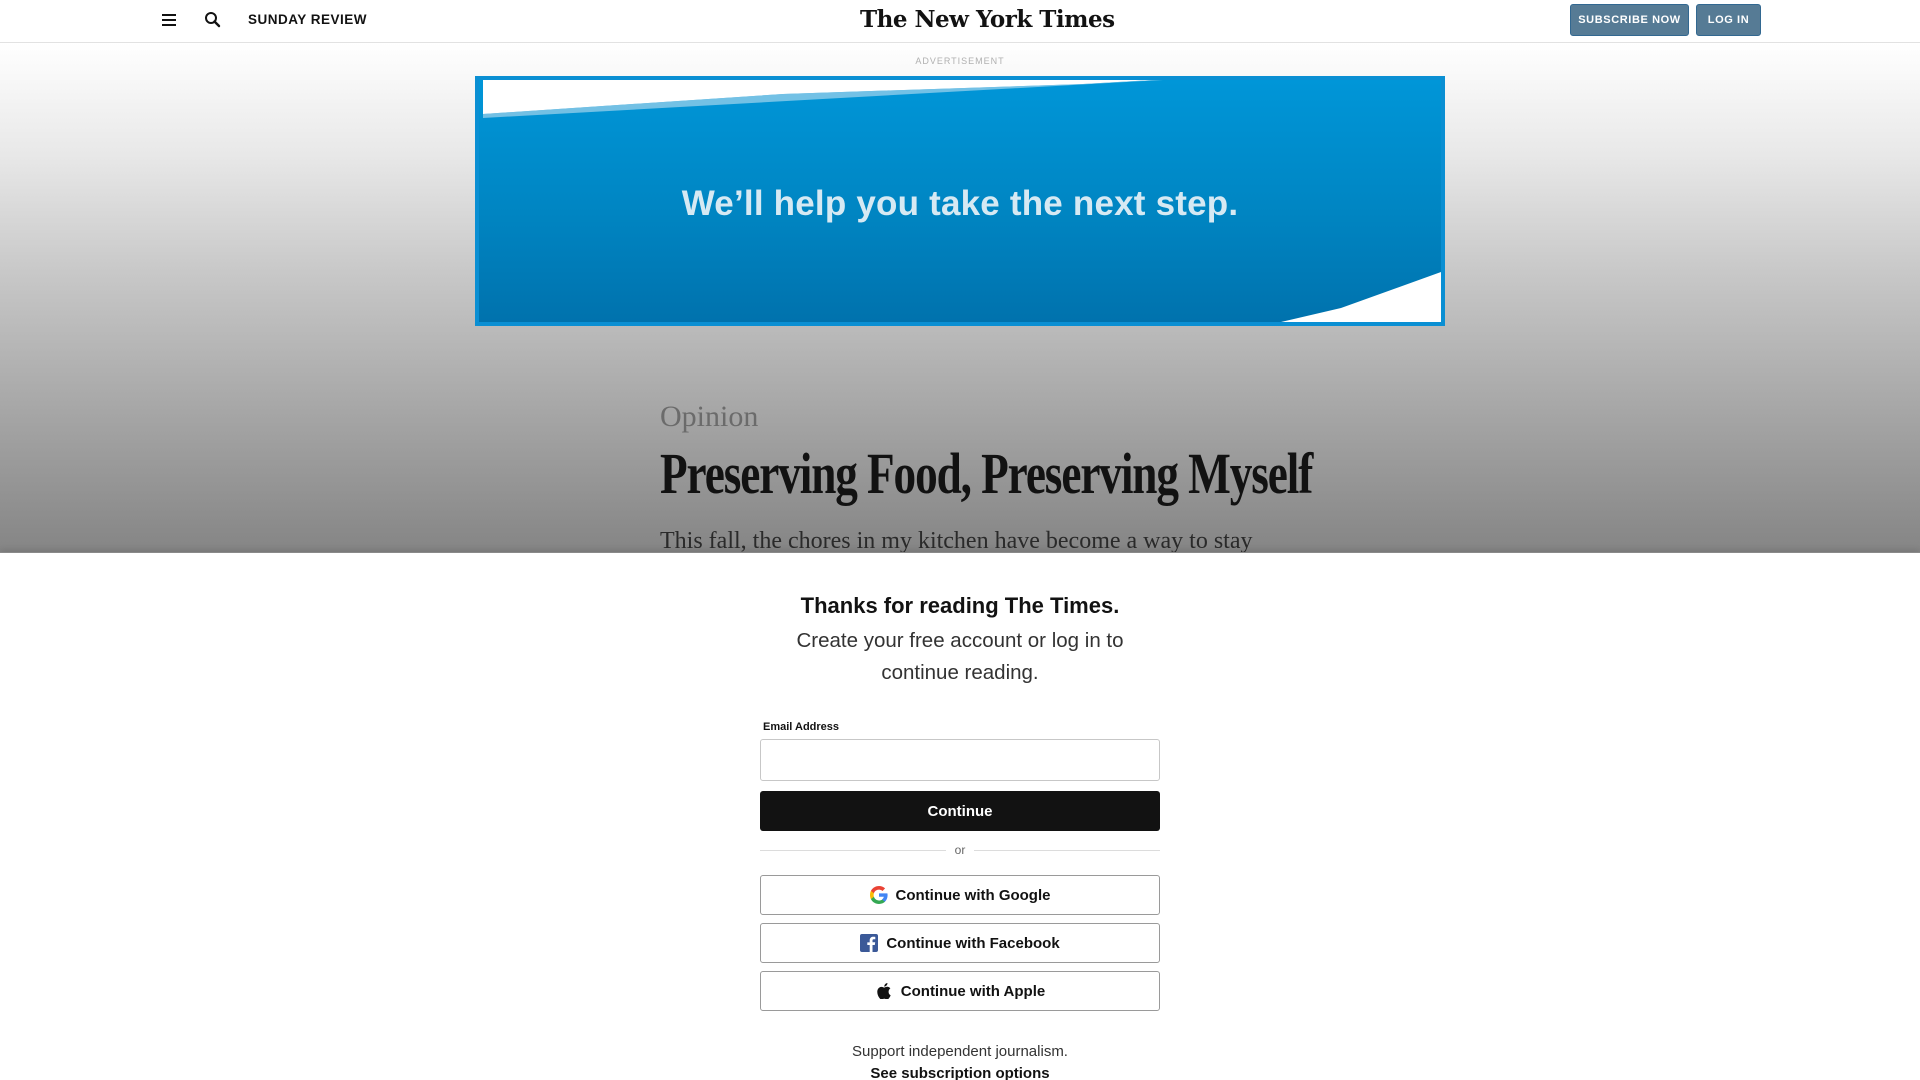 Image resolution: width=1920 pixels, height=1080 pixels. Describe the element at coordinates (973, 991) in the screenshot. I see `apple-button-label: Continue with Apple` at that location.